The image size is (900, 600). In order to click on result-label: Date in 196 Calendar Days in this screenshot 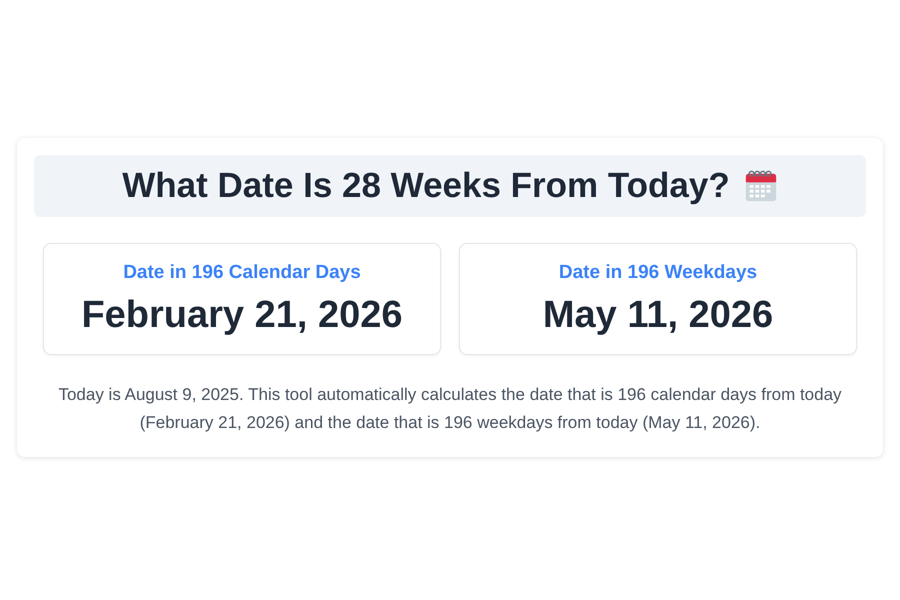, I will do `click(242, 273)`.